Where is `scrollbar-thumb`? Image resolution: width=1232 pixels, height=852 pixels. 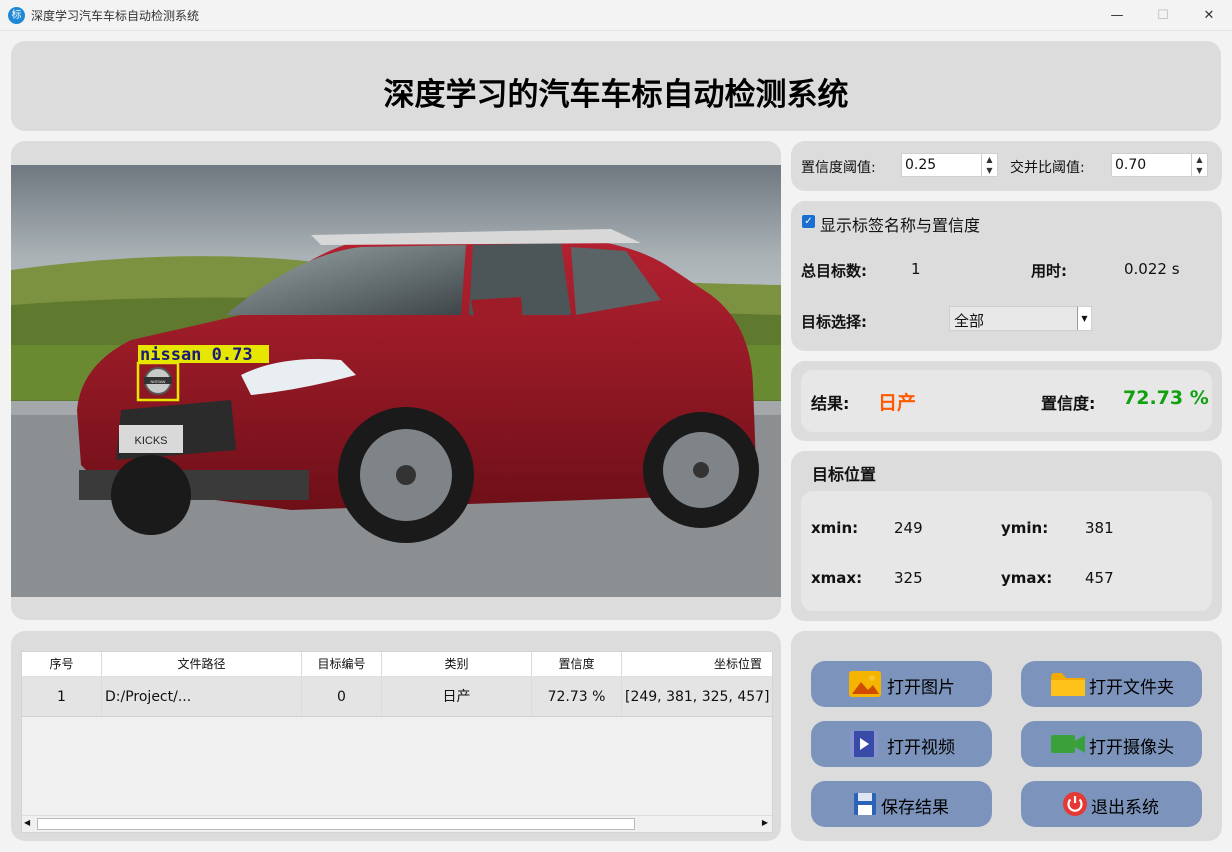 scrollbar-thumb is located at coordinates (336, 824).